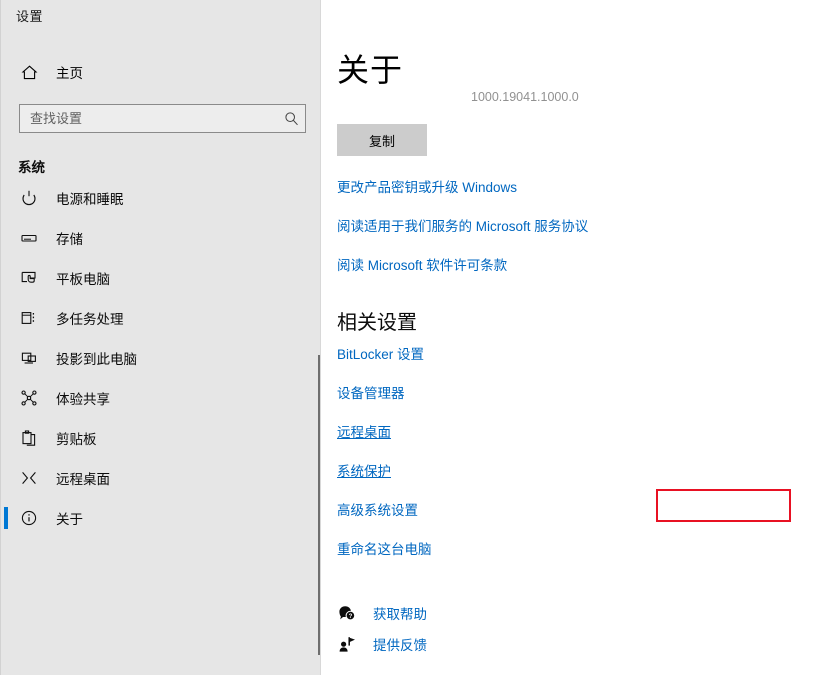 The image size is (833, 675). Describe the element at coordinates (29, 198) in the screenshot. I see `power-icon` at that location.